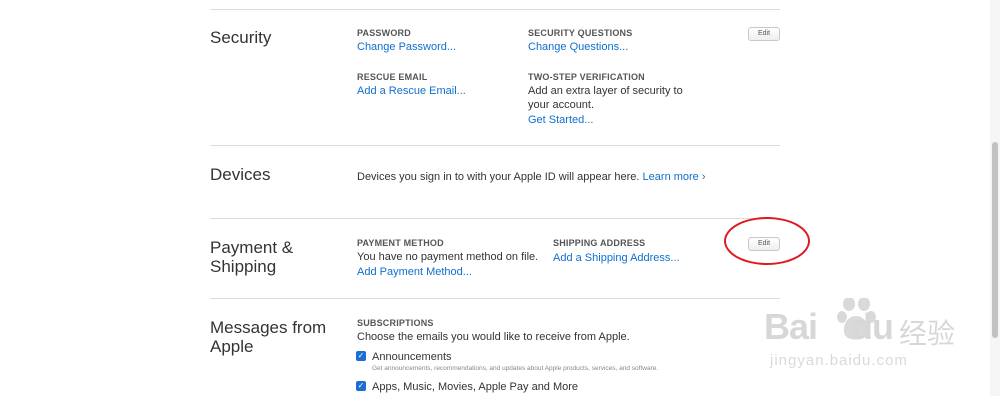 The width and height of the screenshot is (1000, 396). What do you see at coordinates (764, 34) in the screenshot?
I see `security-edit-button: Edit` at bounding box center [764, 34].